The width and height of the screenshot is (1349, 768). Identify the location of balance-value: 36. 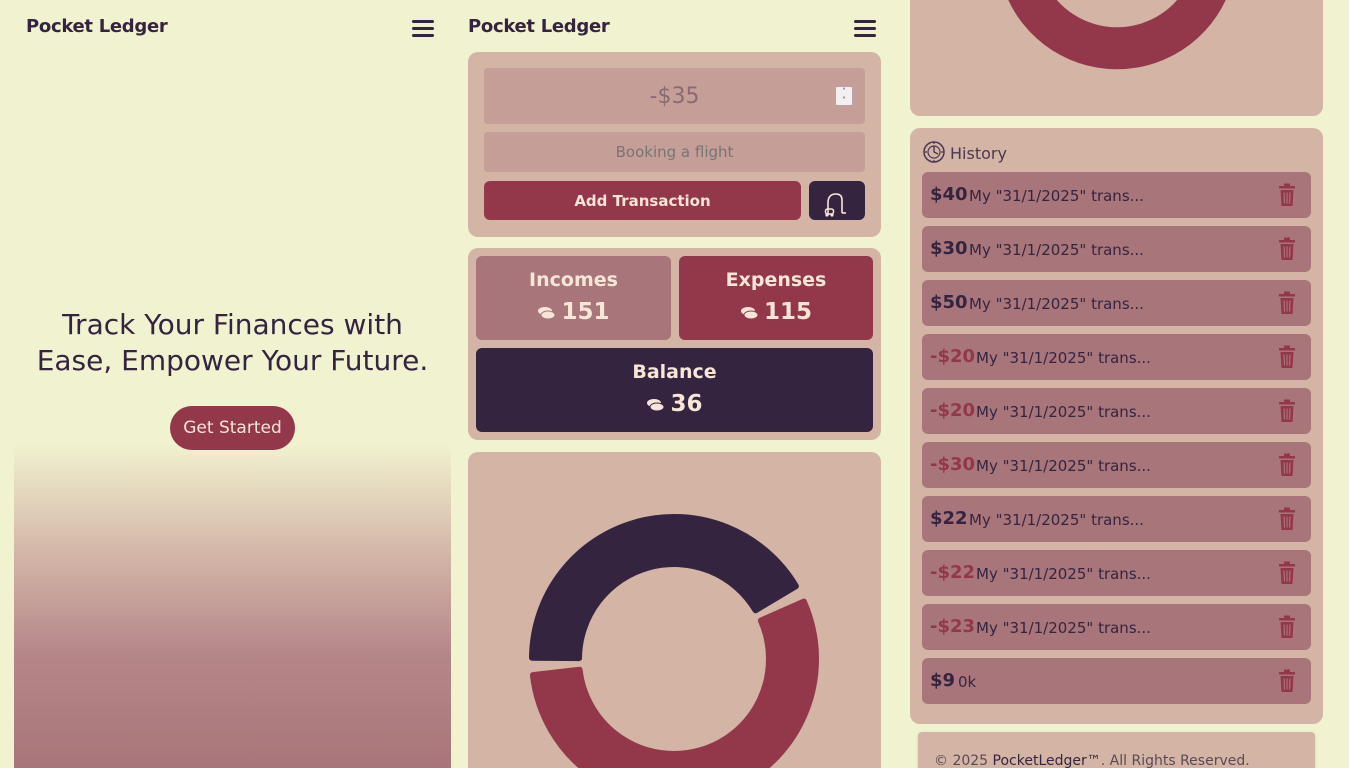
(686, 404).